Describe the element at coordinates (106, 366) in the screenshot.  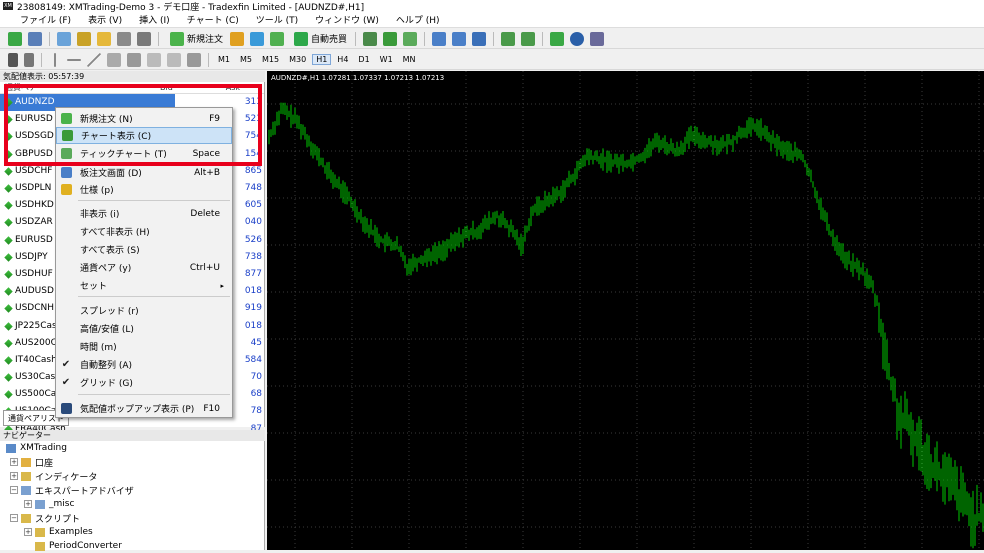
I see `menu-item-label: 自動整列 (A)` at that location.